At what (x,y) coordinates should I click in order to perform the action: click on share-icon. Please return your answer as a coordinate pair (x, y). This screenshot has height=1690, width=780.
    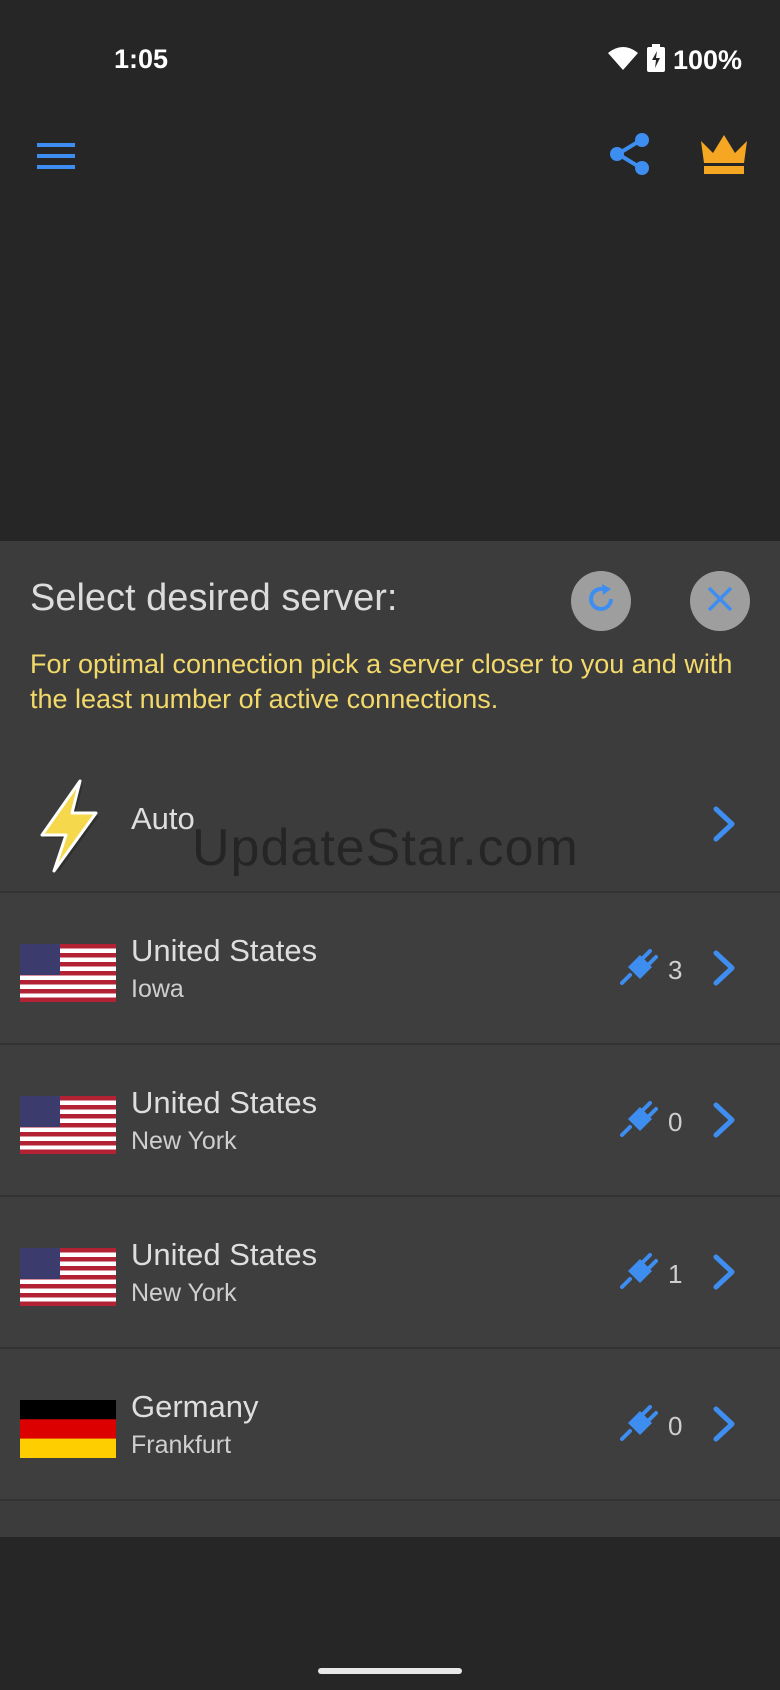
    Looking at the image, I should click on (630, 156).